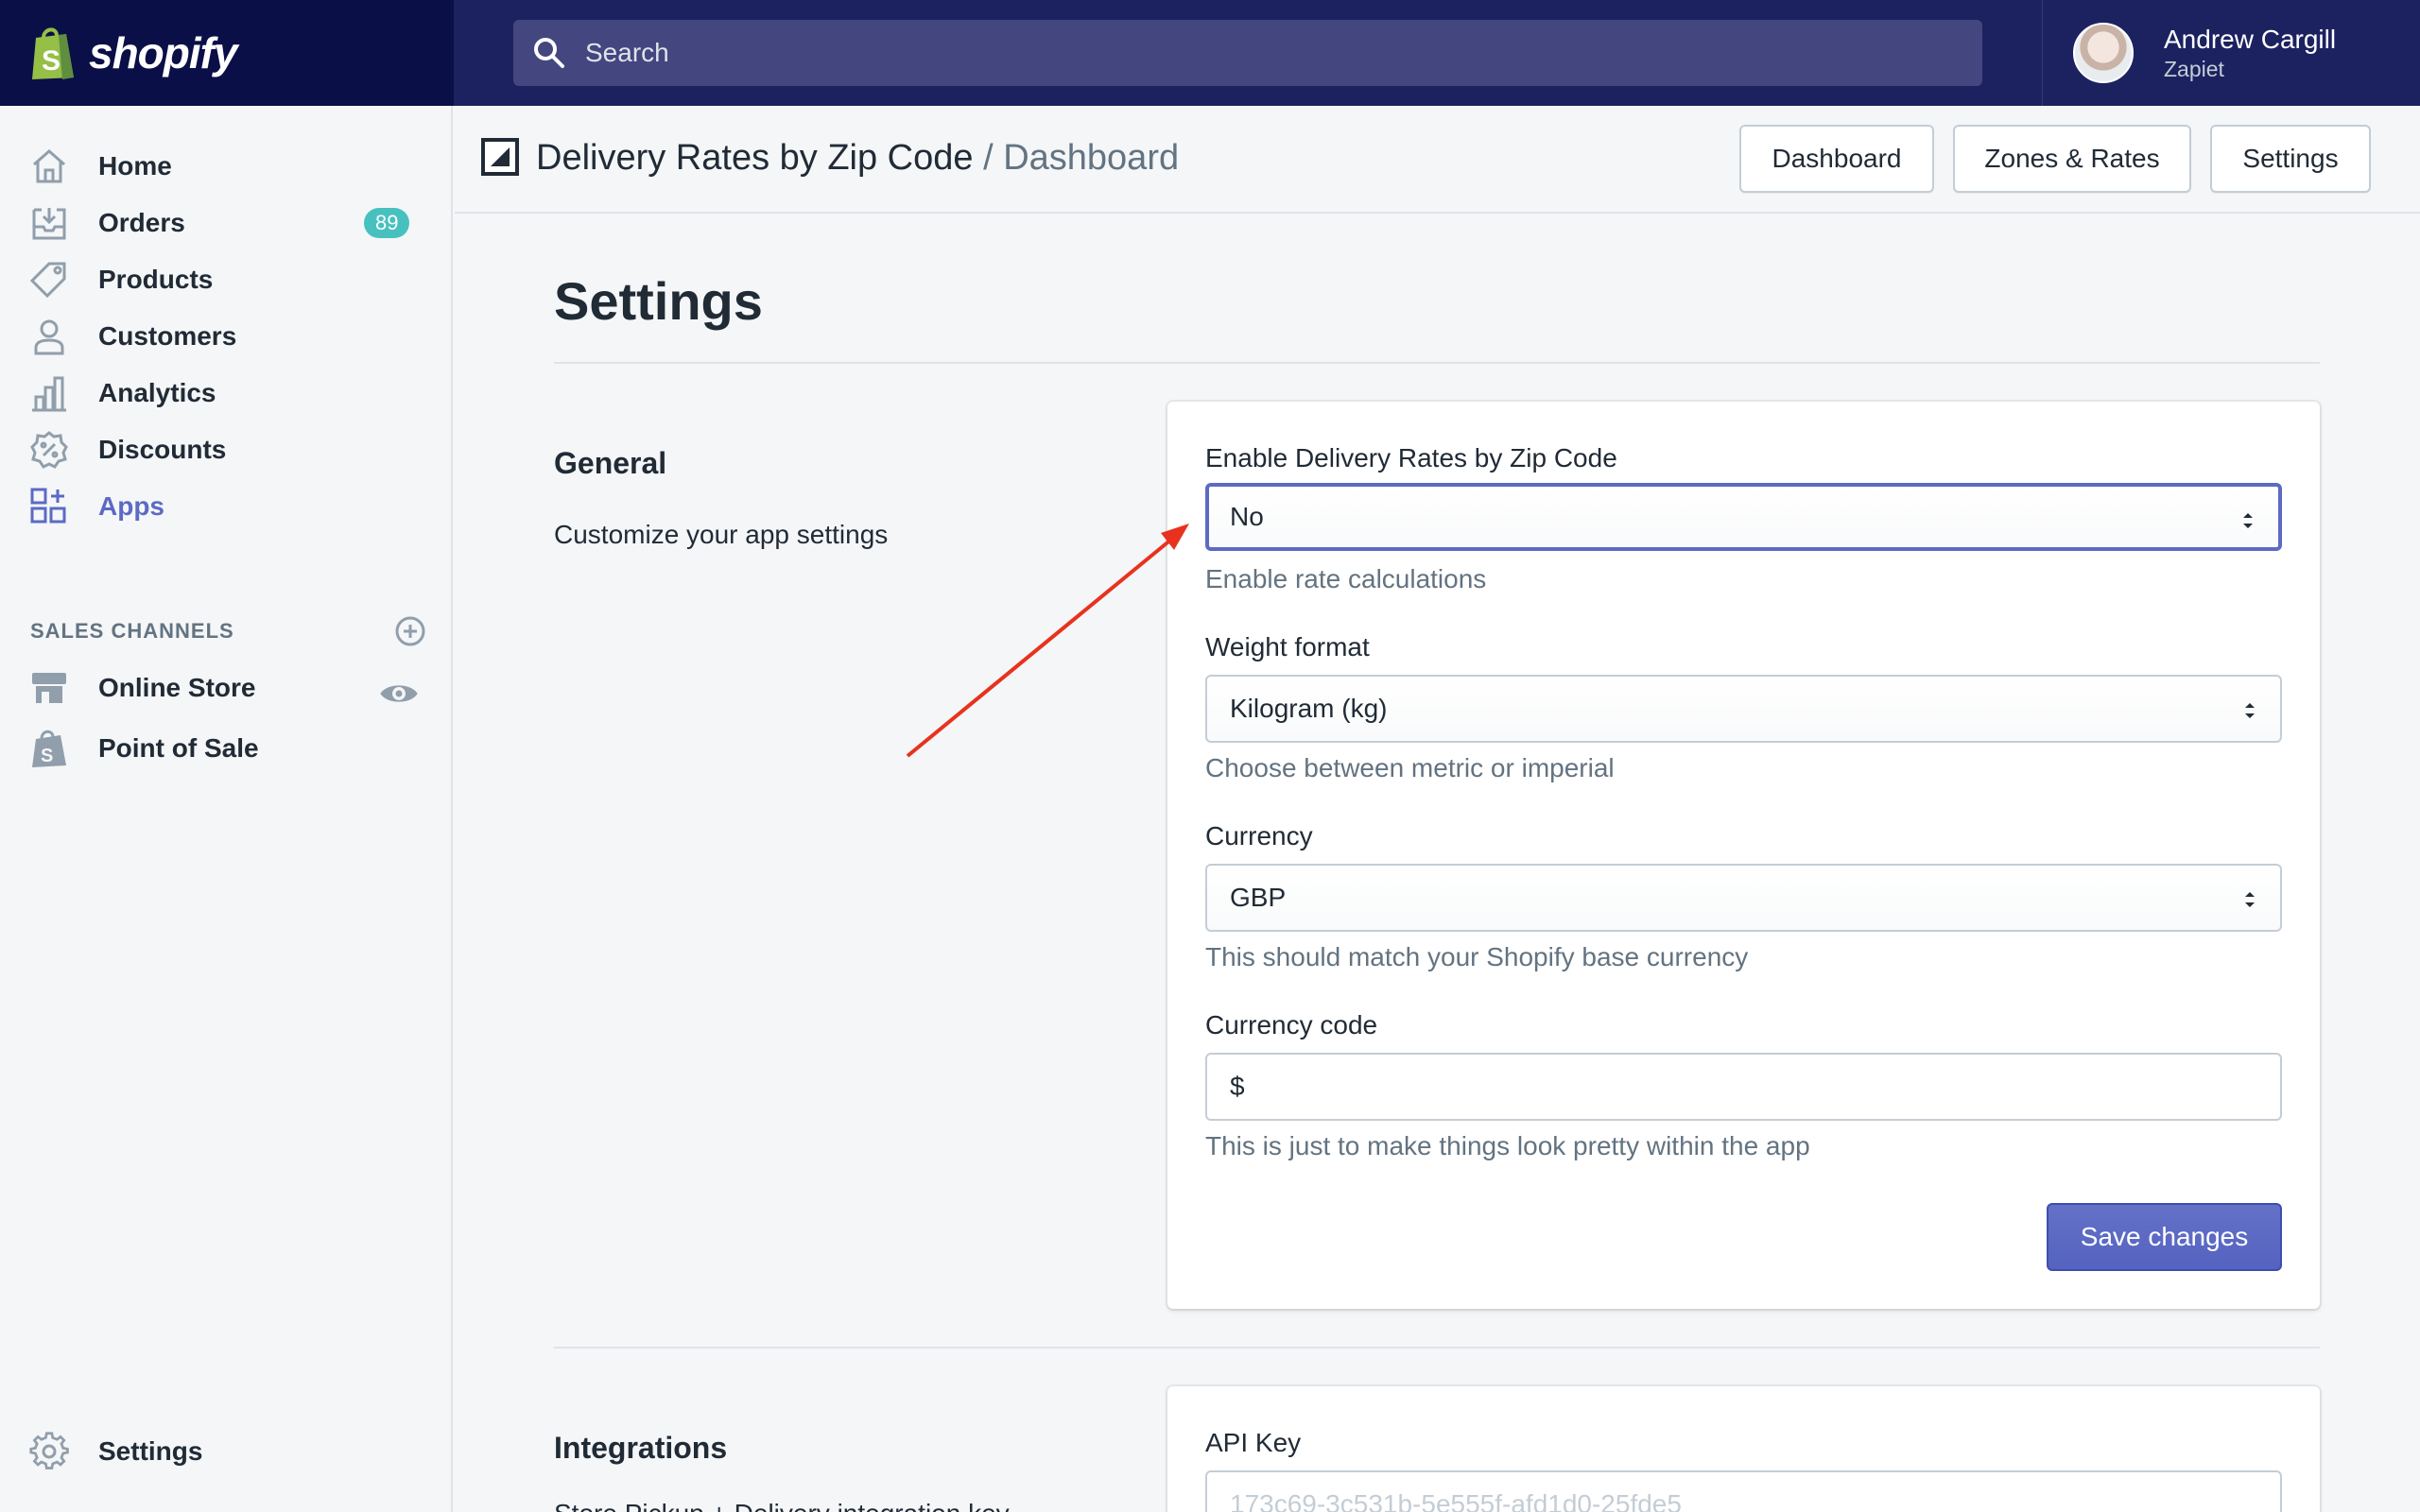 This screenshot has height=1512, width=2420. I want to click on currency-code-field: $, so click(1744, 1087).